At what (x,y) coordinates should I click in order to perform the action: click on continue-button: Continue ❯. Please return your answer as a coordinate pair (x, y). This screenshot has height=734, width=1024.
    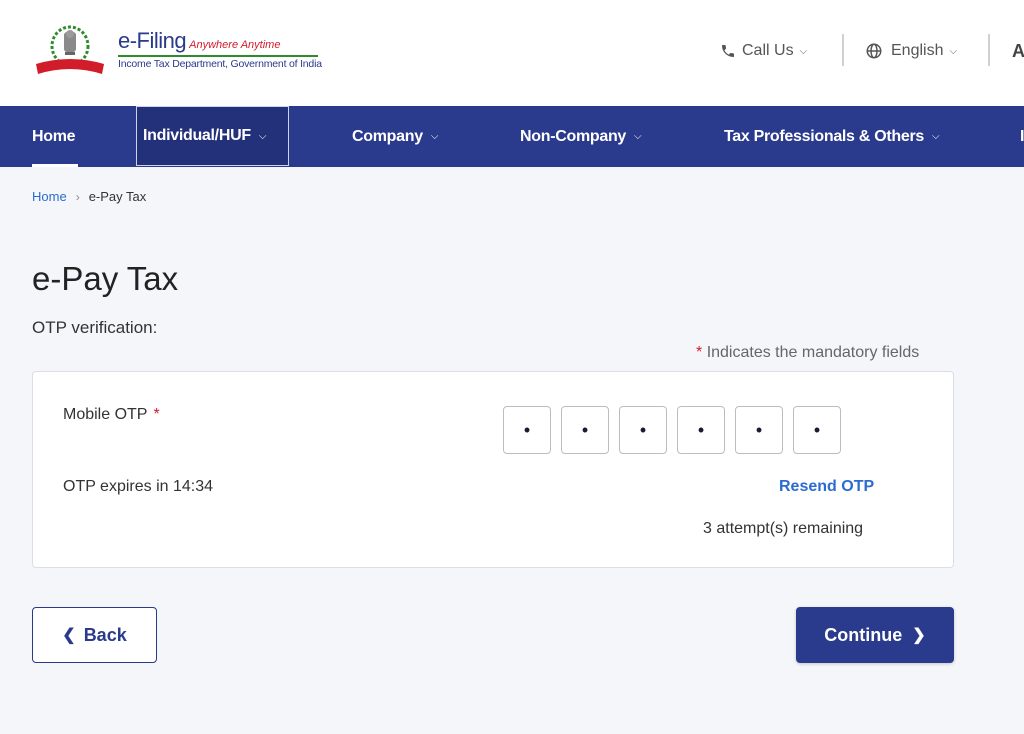
    Looking at the image, I should click on (875, 635).